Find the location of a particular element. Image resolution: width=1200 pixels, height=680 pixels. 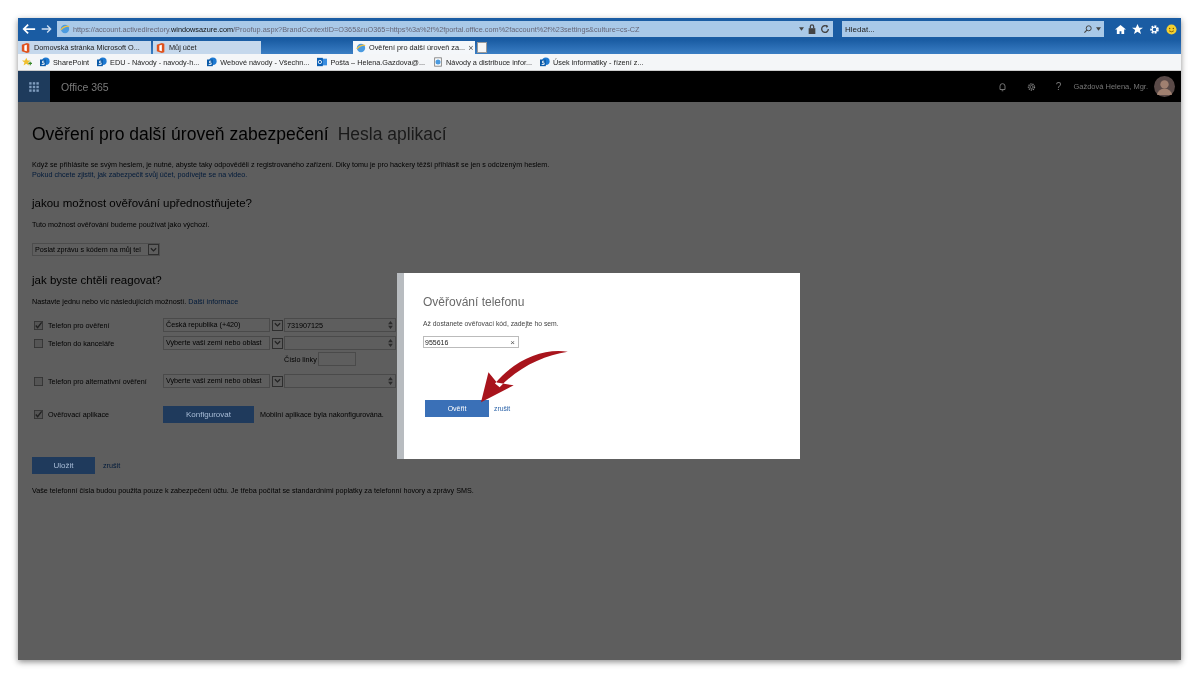

help-button: ? is located at coordinates (1058, 86).